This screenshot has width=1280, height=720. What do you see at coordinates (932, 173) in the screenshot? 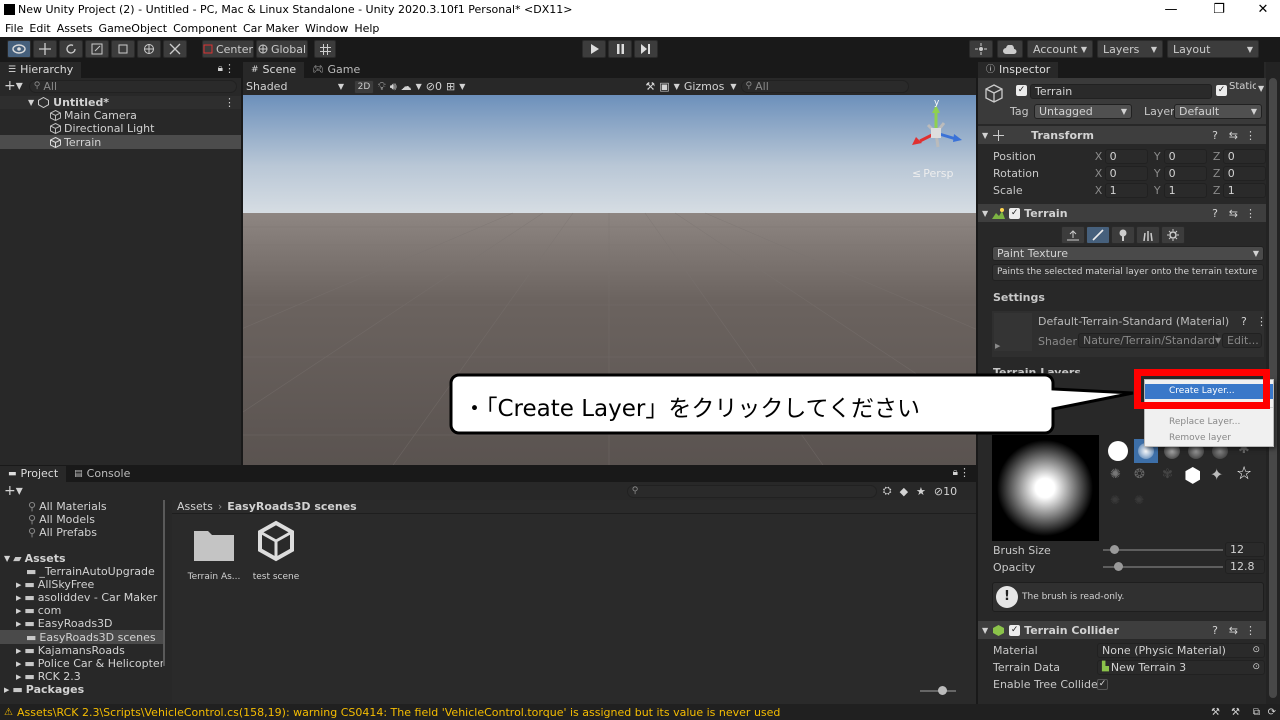
I see `projection-toggle: ≤ Persp` at bounding box center [932, 173].